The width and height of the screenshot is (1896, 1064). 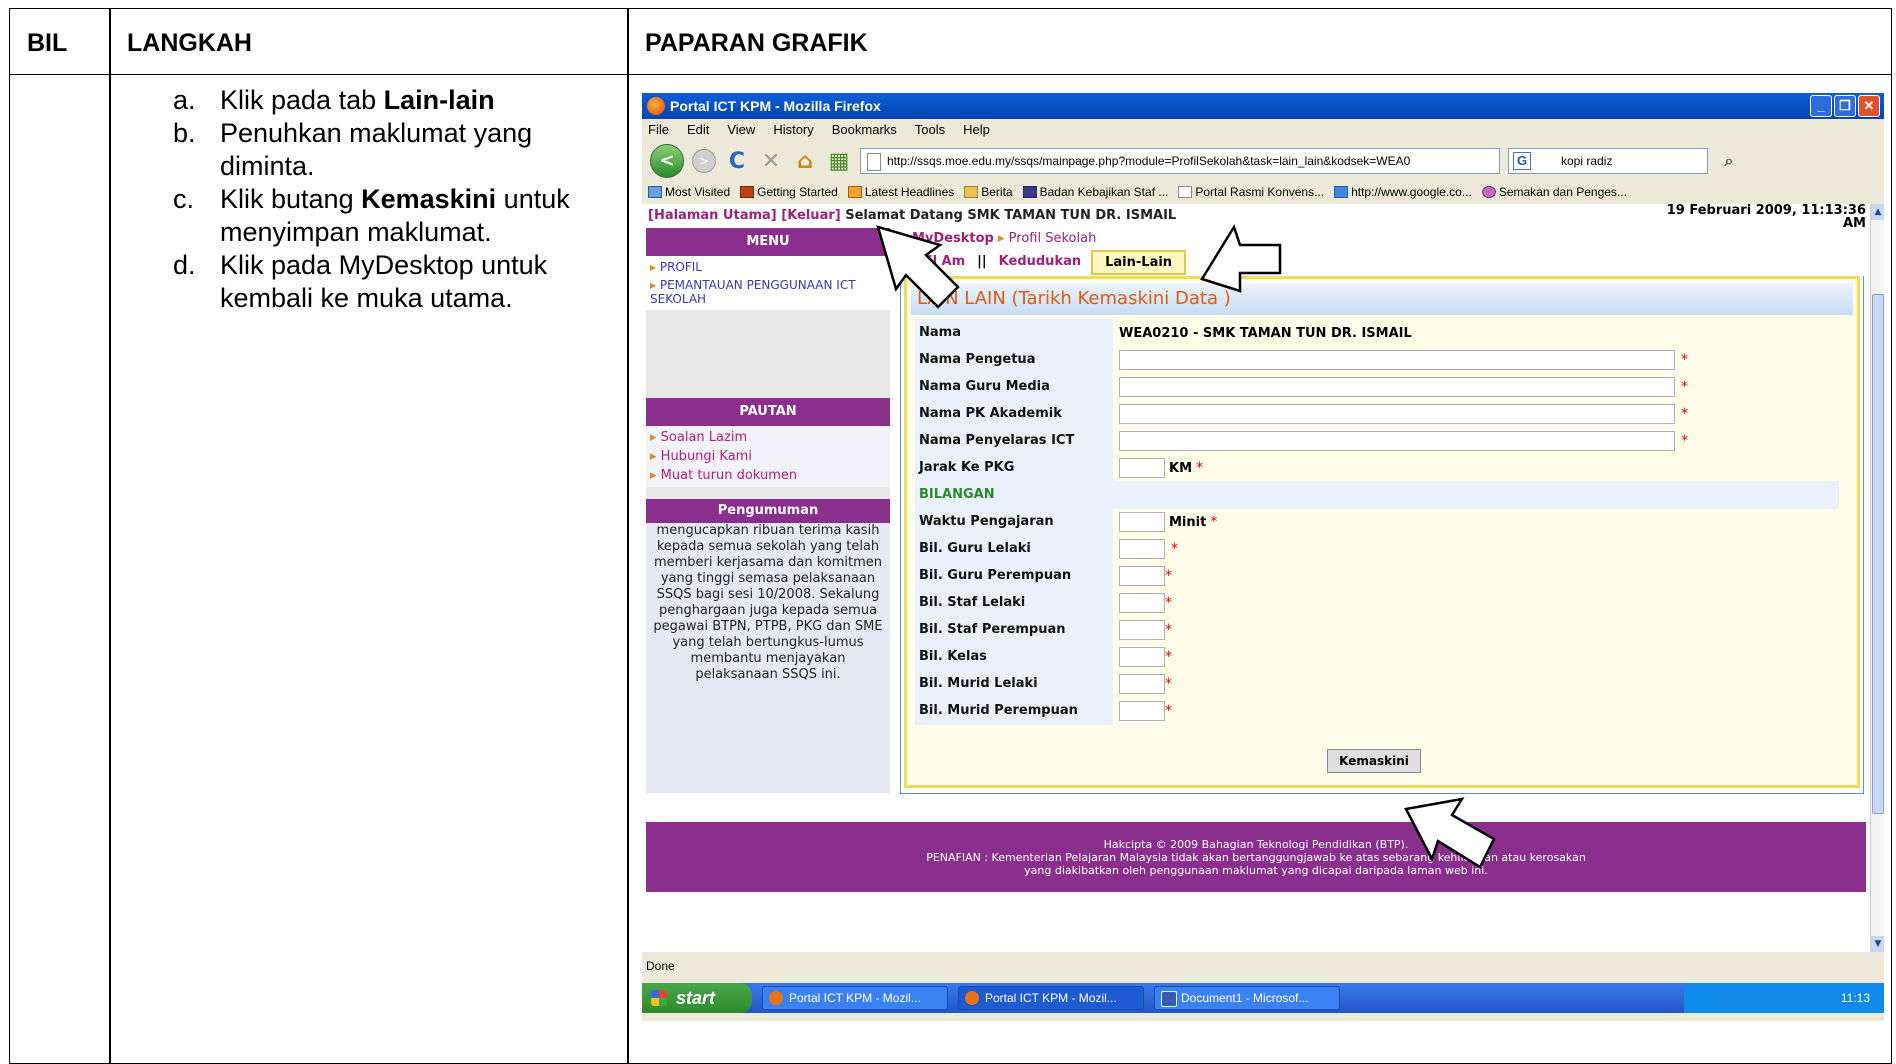 What do you see at coordinates (658, 130) in the screenshot?
I see `menu-file: File` at bounding box center [658, 130].